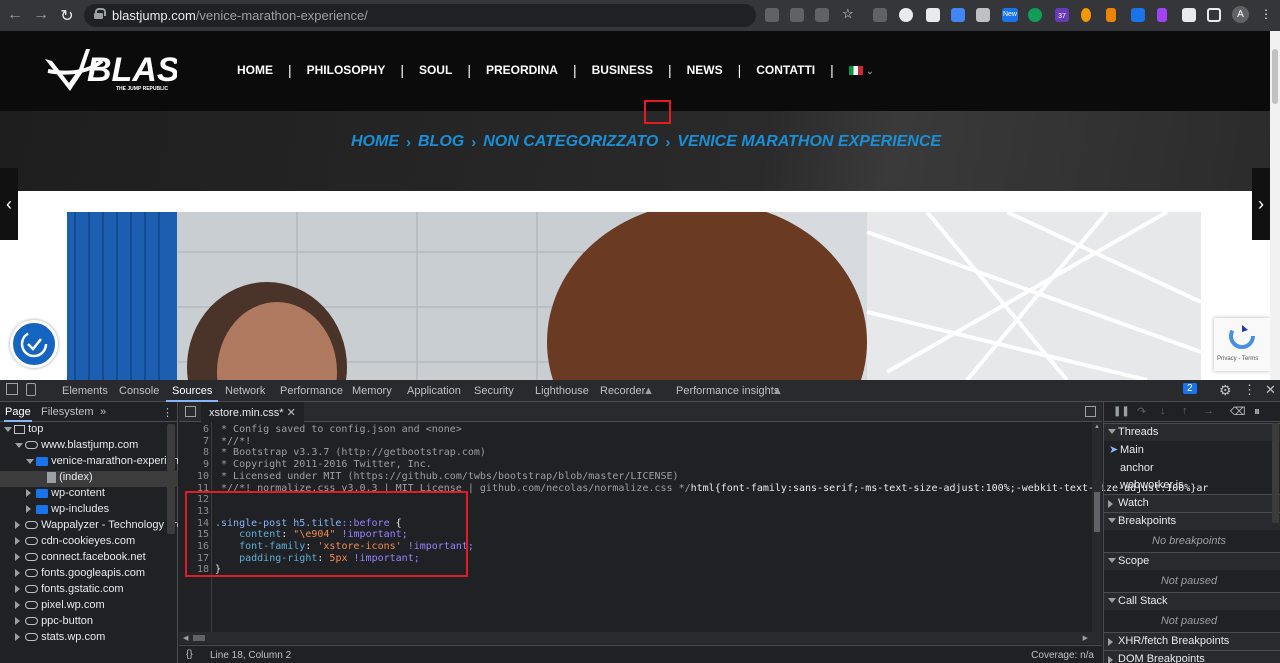  What do you see at coordinates (12, 389) in the screenshot?
I see `inspect-element-icon` at bounding box center [12, 389].